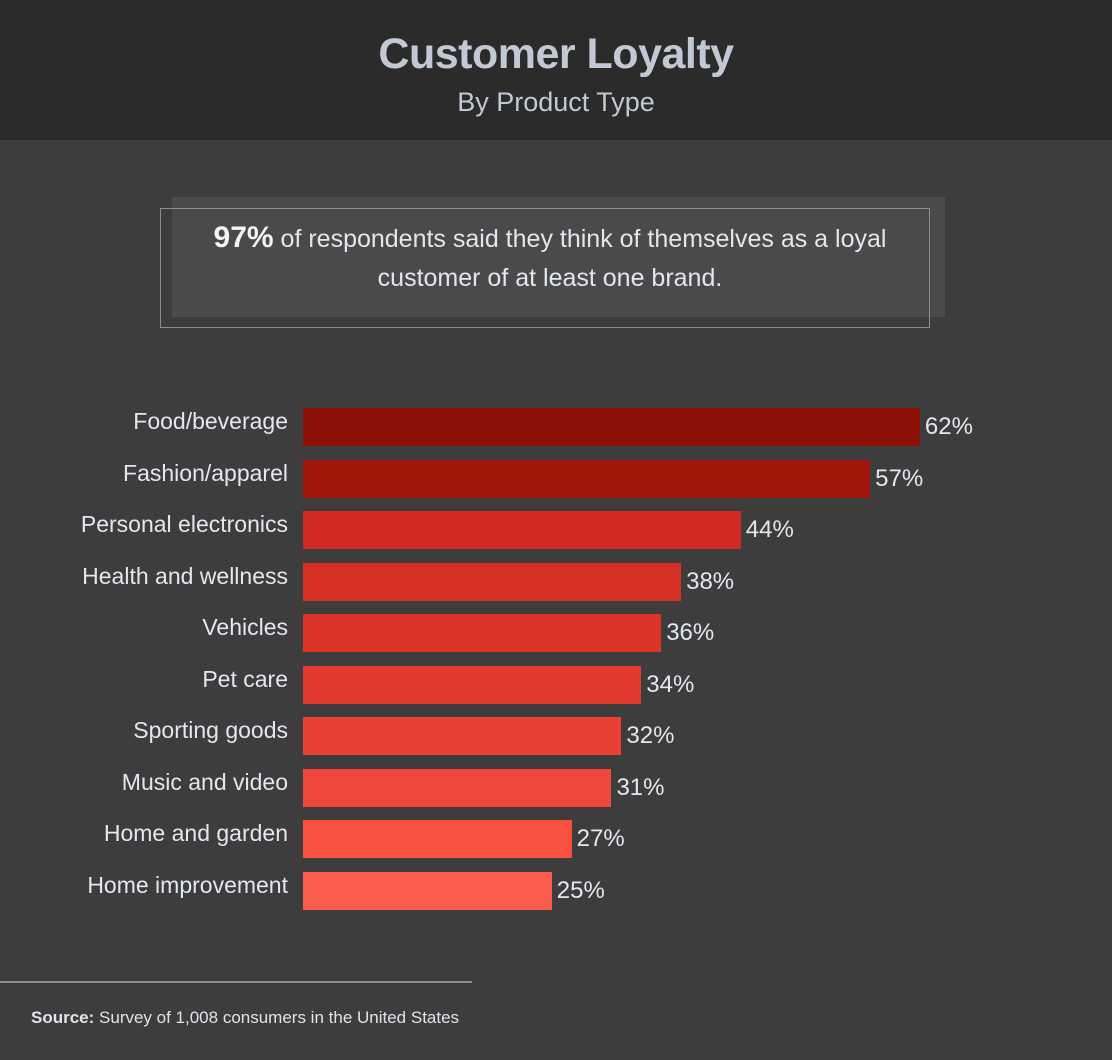  I want to click on bar-track: 44%, so click(707, 530).